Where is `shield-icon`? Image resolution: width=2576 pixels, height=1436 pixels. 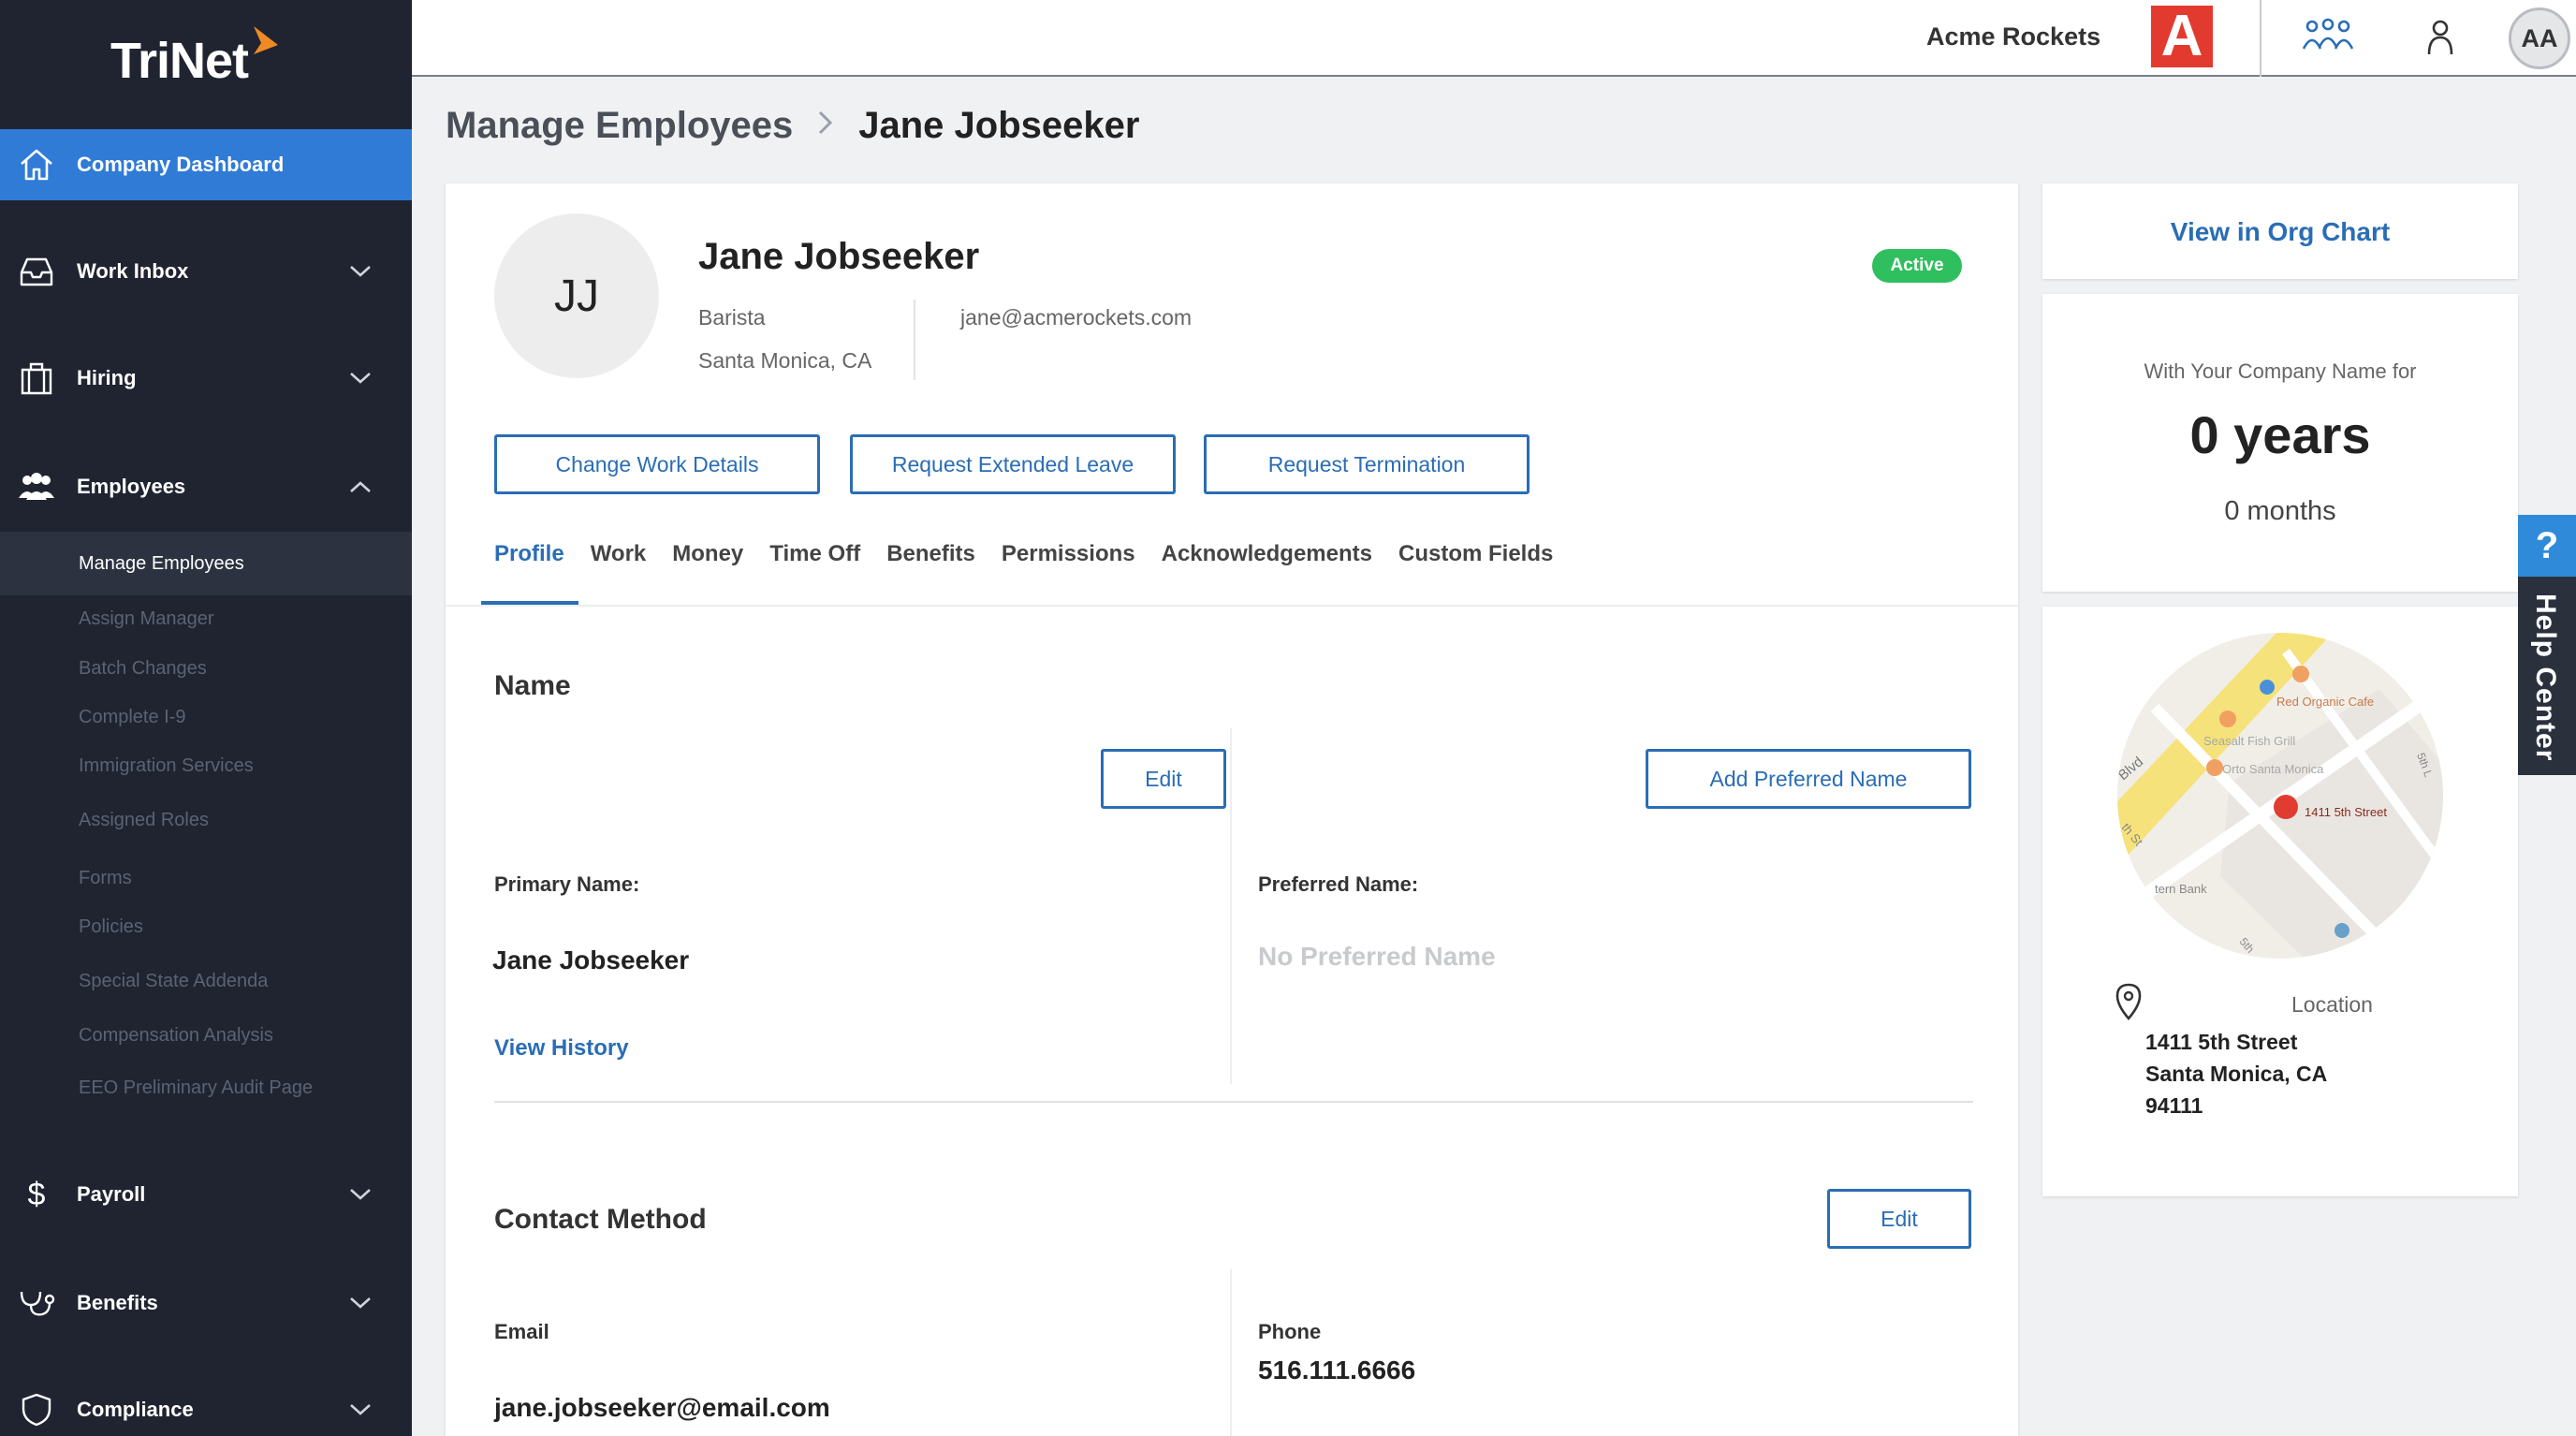
shield-icon is located at coordinates (36, 1410).